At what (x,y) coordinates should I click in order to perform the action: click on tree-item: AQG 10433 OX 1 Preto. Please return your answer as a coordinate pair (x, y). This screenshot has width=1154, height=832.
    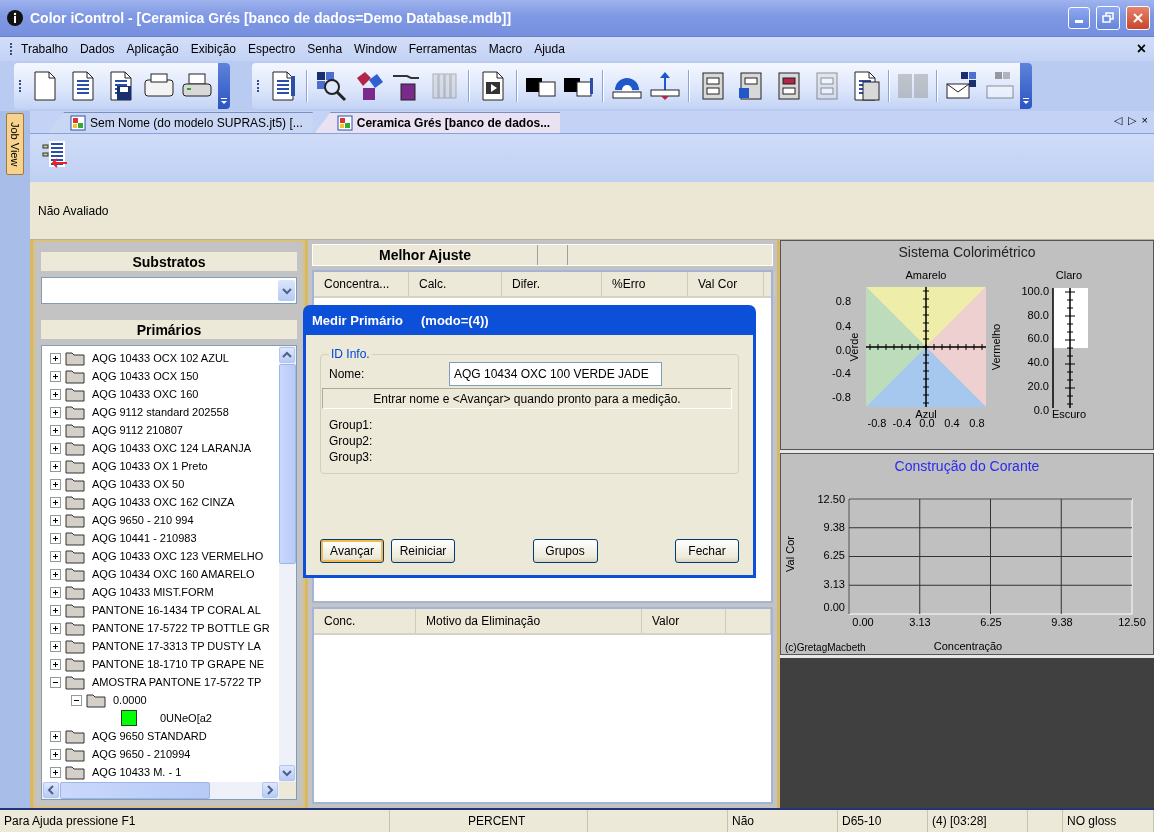
    Looking at the image, I should click on (150, 466).